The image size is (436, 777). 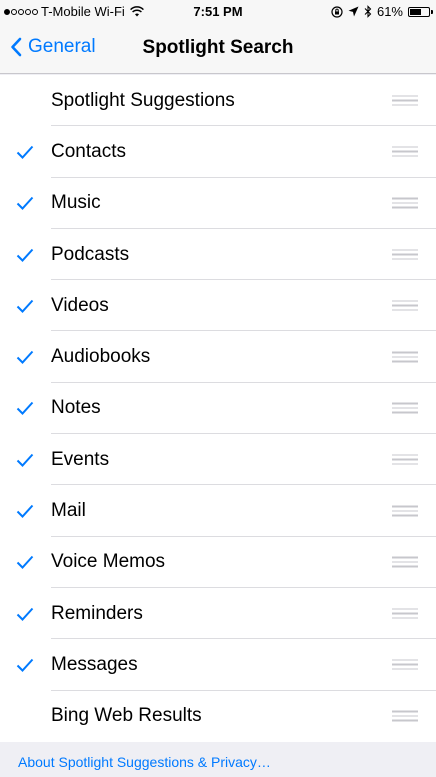 I want to click on list-item: Audiobooks, so click(x=218, y=357).